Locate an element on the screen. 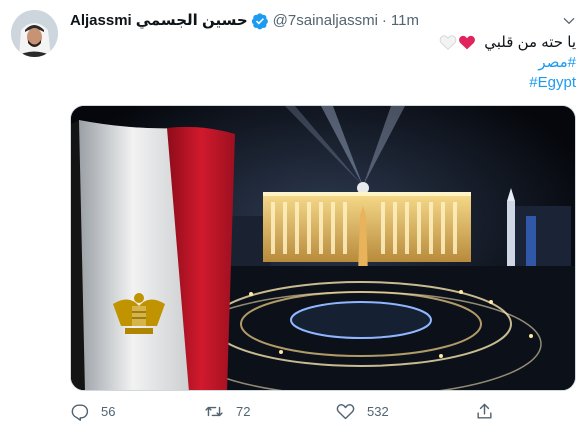  avatar is located at coordinates (34, 33).